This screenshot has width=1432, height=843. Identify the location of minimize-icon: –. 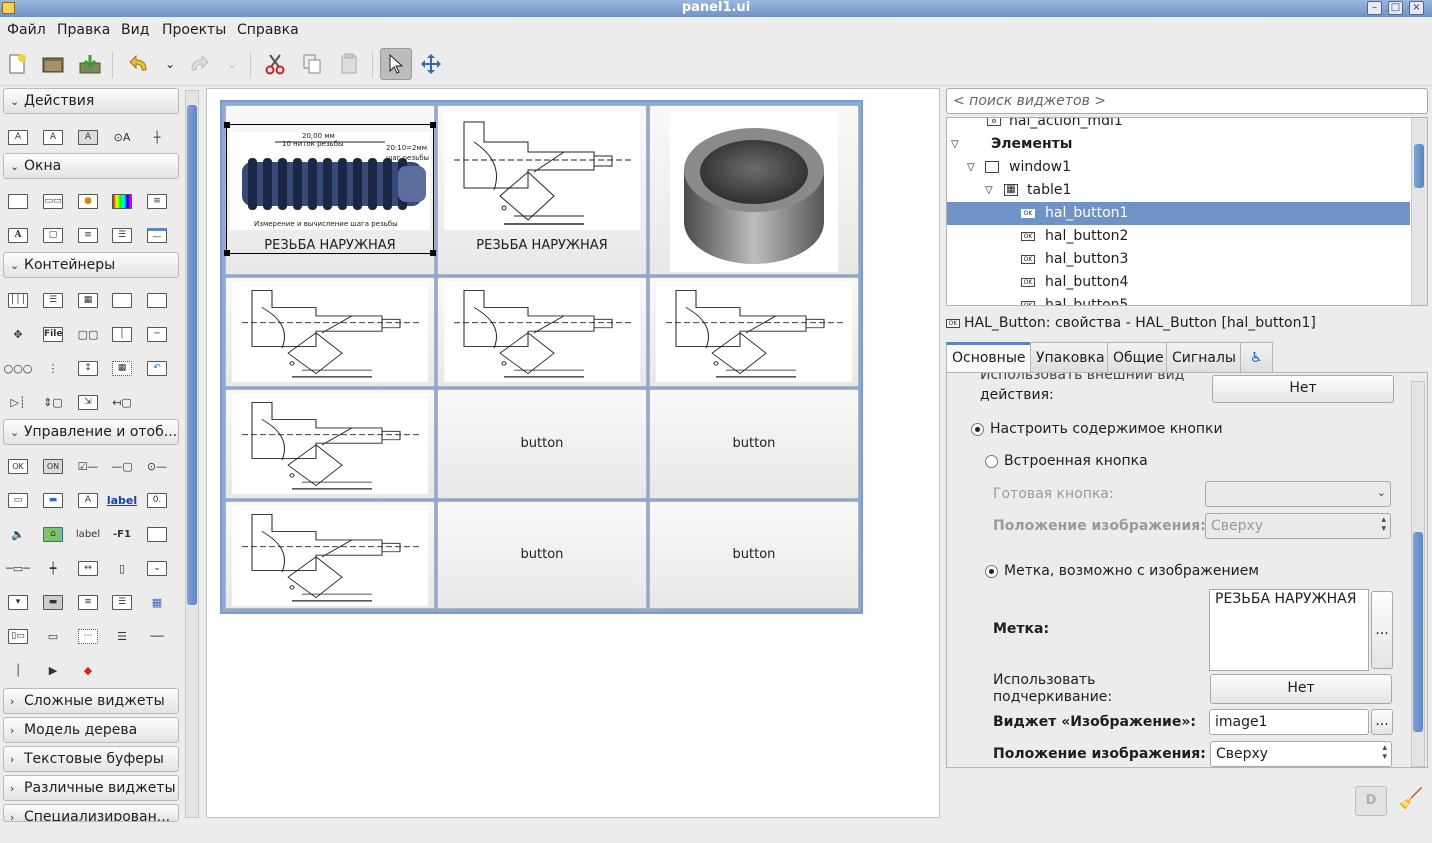
(1374, 8).